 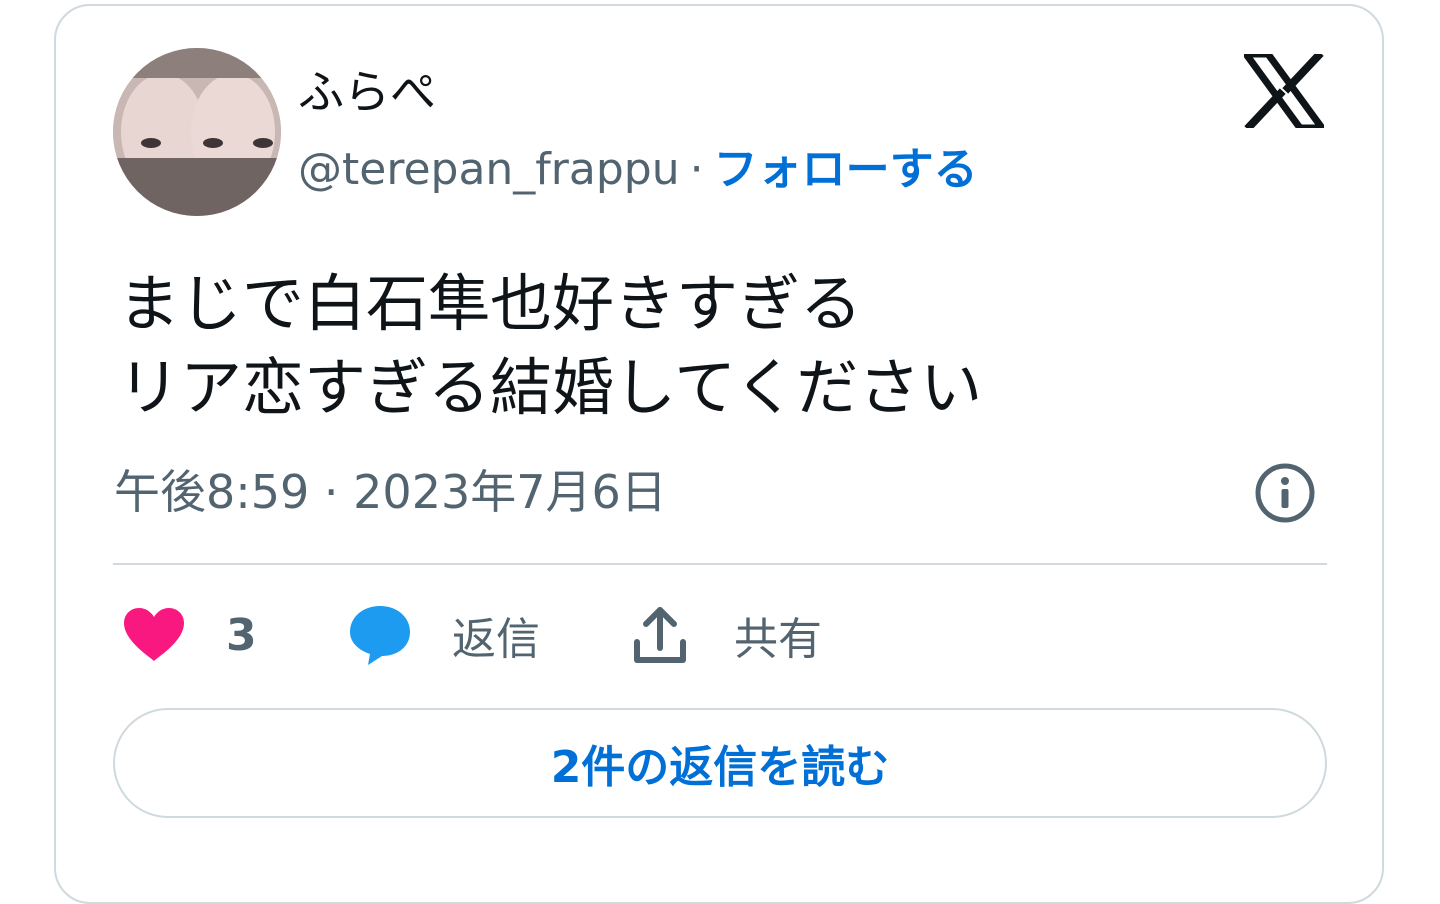 I want to click on avatar, so click(x=197, y=132).